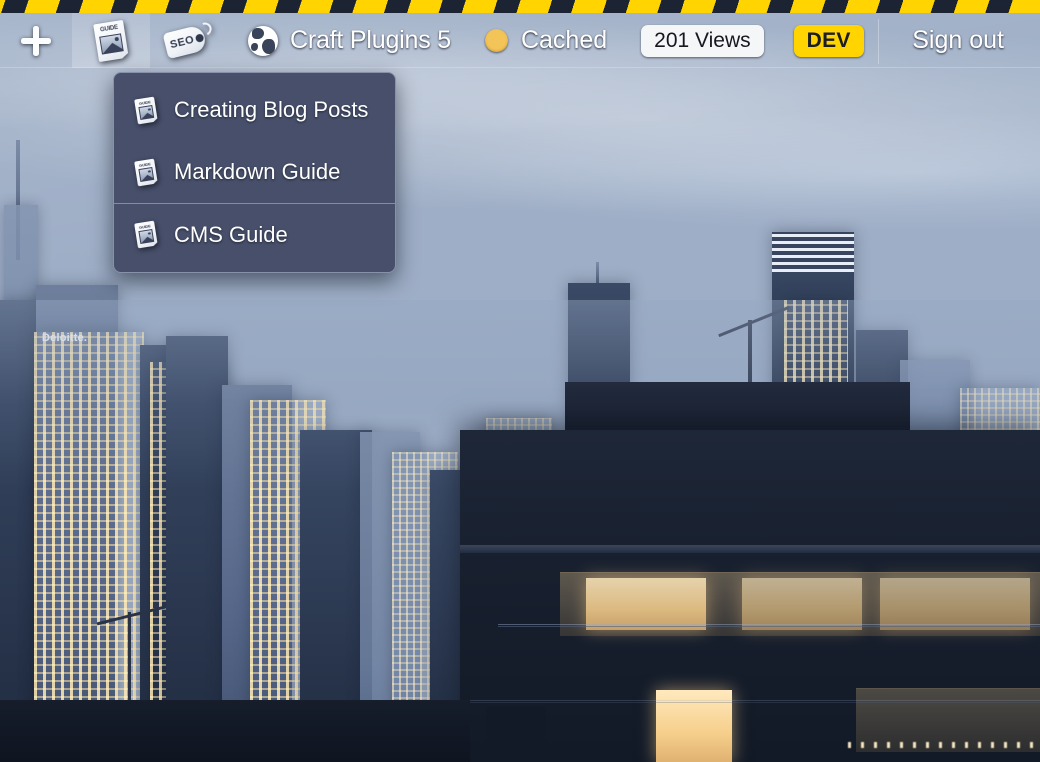 The width and height of the screenshot is (1040, 762). I want to click on seo-button: SEO, so click(188, 40).